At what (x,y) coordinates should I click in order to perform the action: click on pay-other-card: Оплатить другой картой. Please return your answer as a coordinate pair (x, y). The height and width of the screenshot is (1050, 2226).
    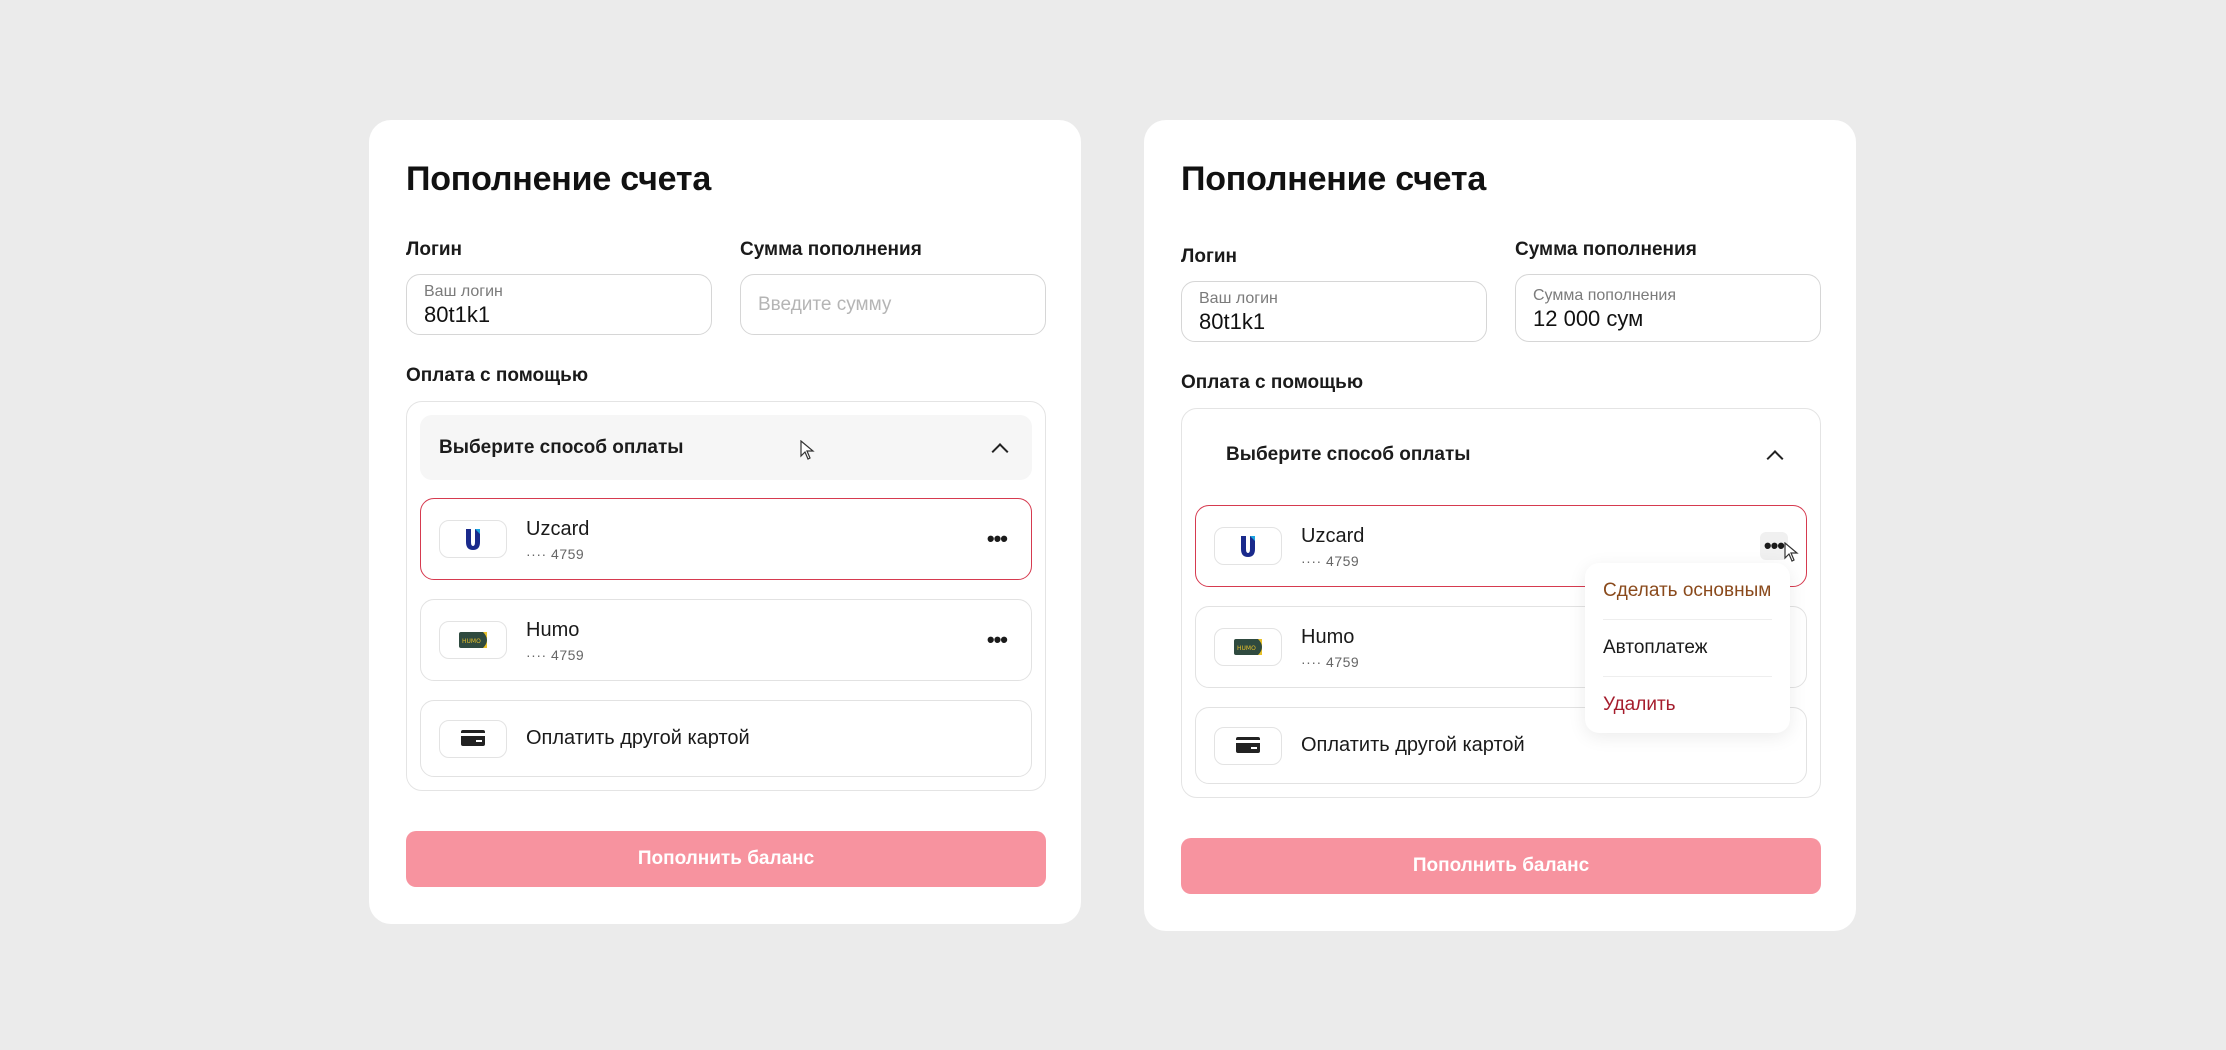
    Looking at the image, I should click on (726, 738).